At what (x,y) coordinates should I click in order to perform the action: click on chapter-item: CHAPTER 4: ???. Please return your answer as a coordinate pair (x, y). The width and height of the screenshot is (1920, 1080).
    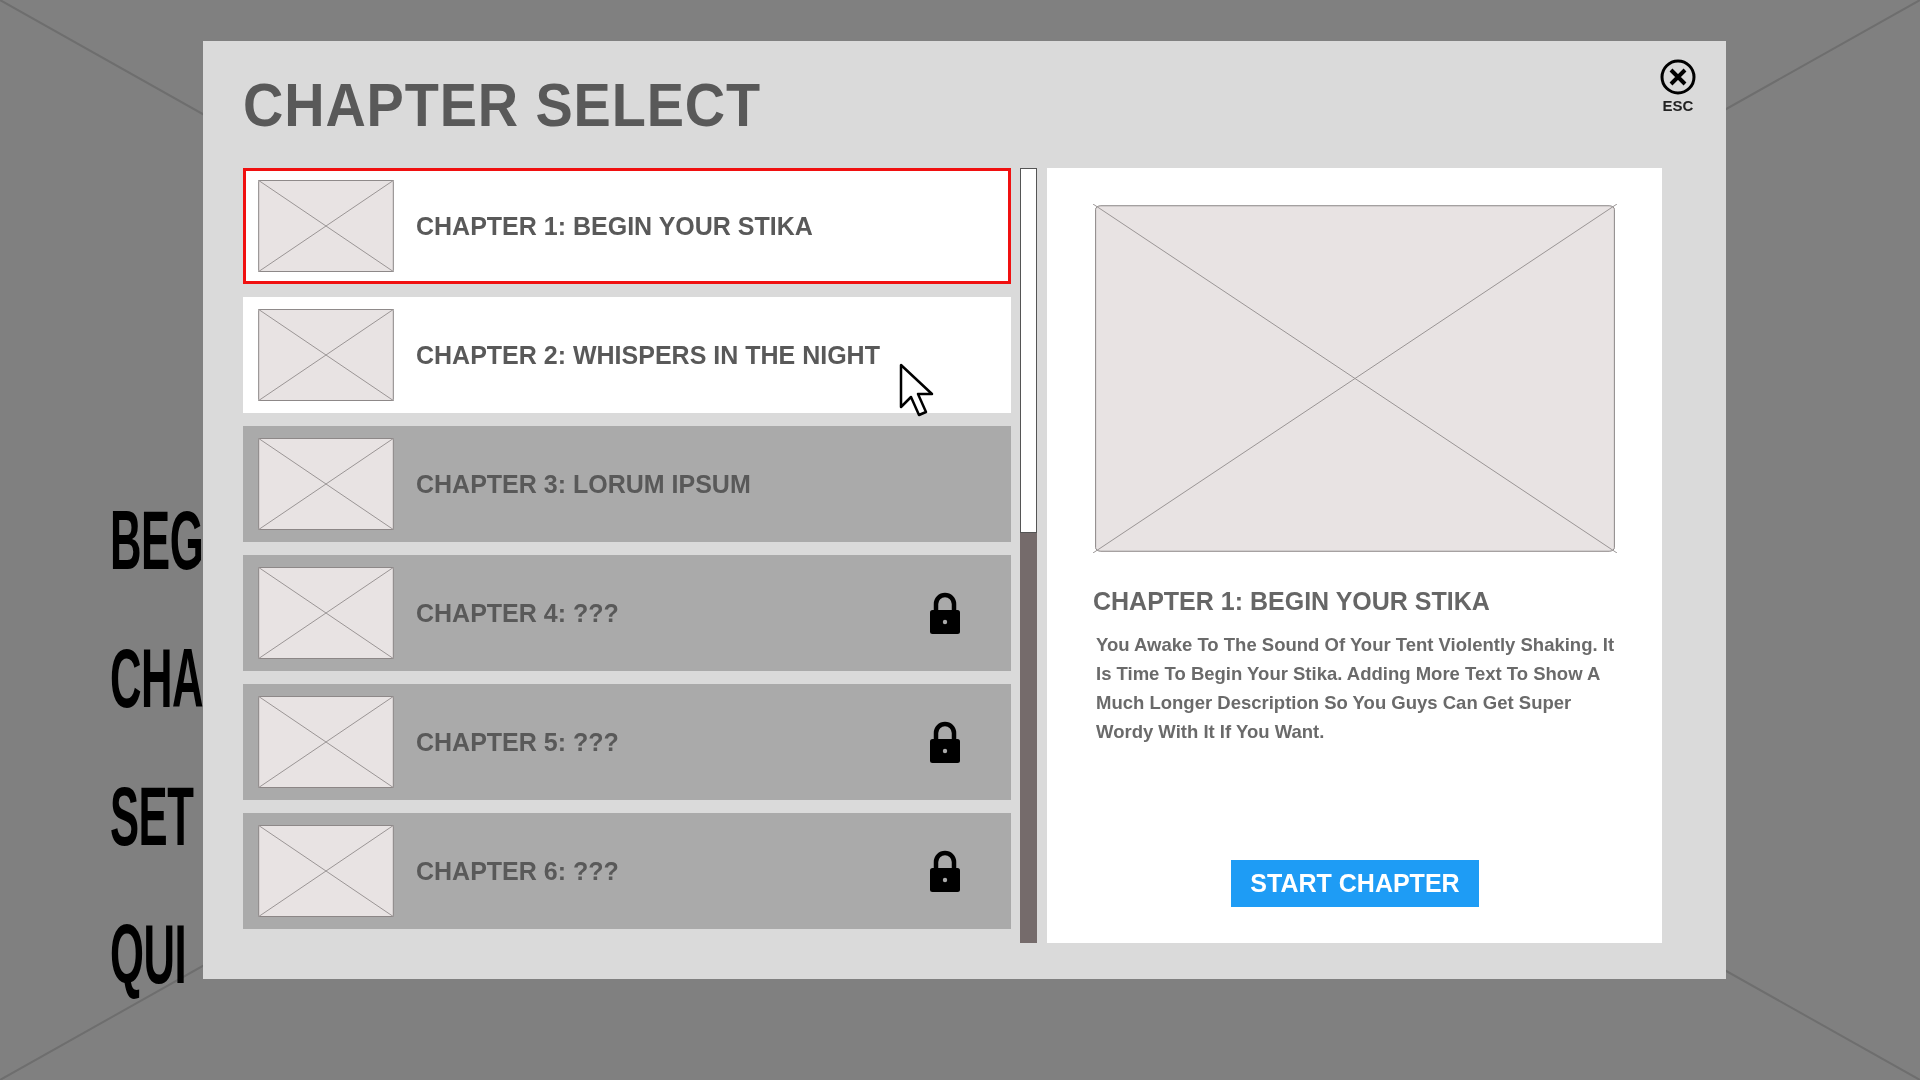
    Looking at the image, I should click on (627, 613).